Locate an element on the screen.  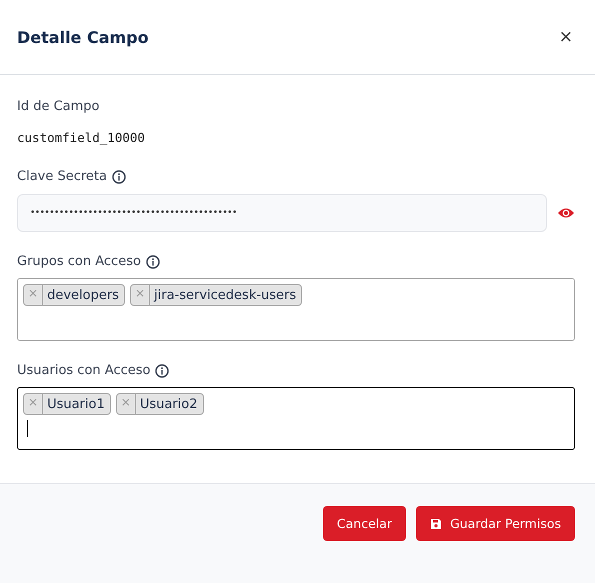
field-value: customfield_10000 is located at coordinates (81, 137).